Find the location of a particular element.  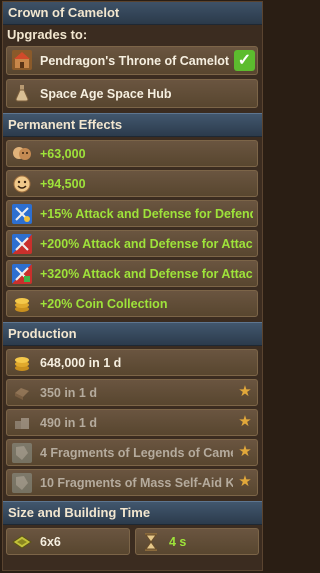

production-item: 350 in 1 d ★ is located at coordinates (132, 392).